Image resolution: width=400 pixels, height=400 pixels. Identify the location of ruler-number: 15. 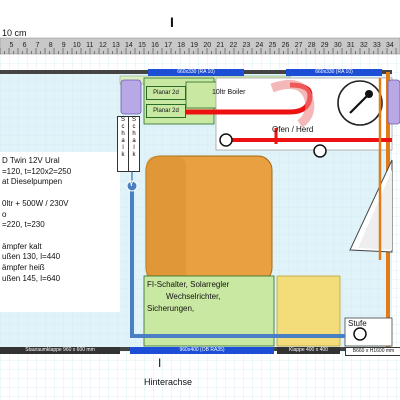
(142, 45).